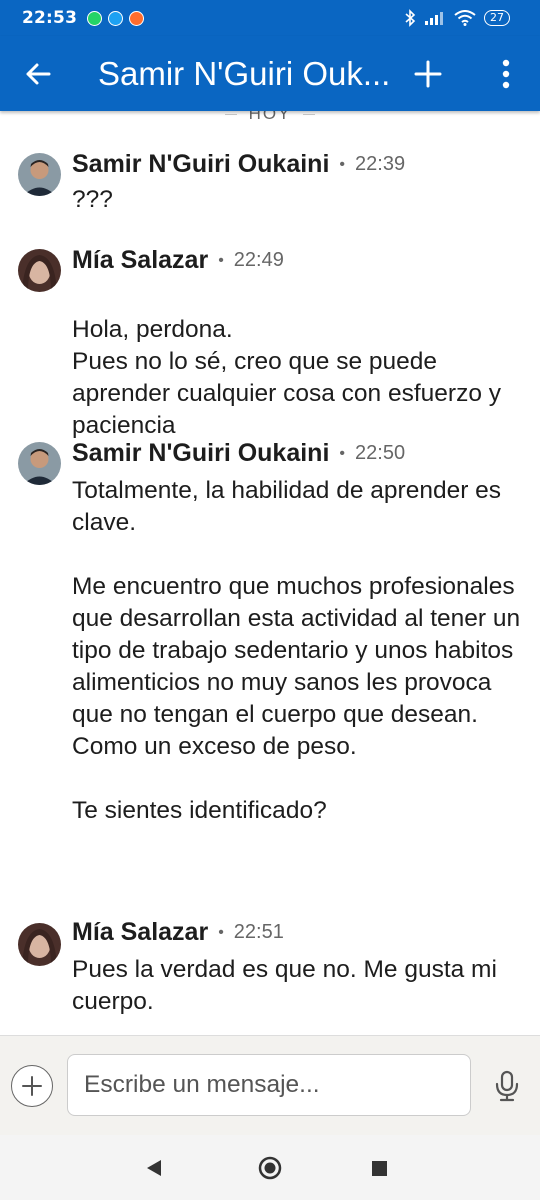 The height and width of the screenshot is (1200, 540). What do you see at coordinates (380, 453) in the screenshot?
I see `message-time: 22:50` at bounding box center [380, 453].